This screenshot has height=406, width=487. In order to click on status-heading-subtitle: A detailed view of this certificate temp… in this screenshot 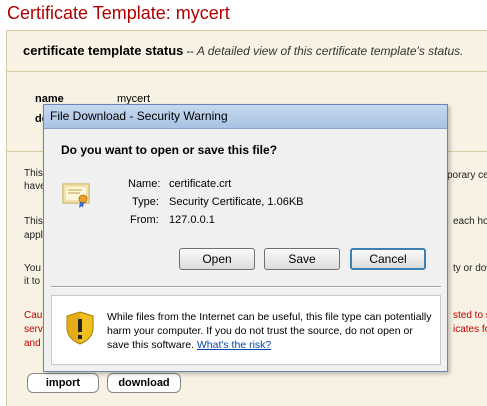, I will do `click(330, 51)`.